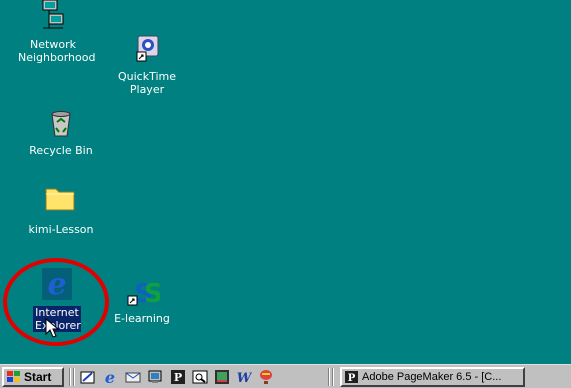  I want to click on kimi-lesson-folder: kimi-Lesson, so click(61, 209).